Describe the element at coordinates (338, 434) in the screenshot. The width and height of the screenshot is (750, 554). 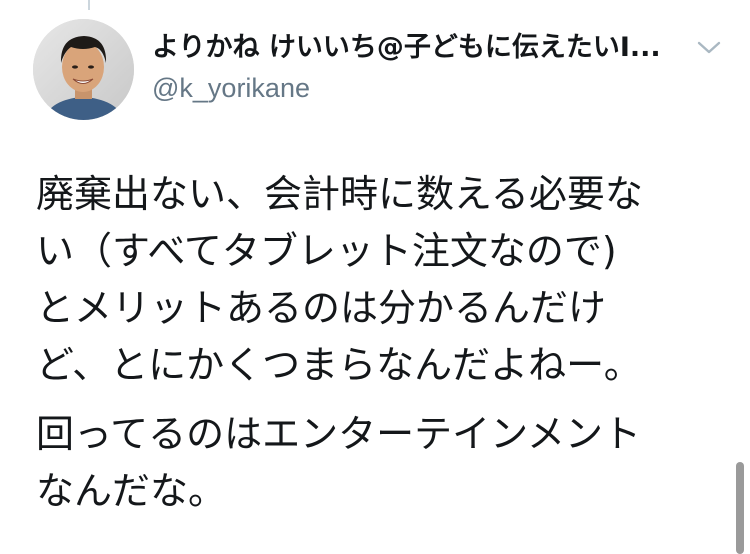
I see `tweet-line: 回ってるのはエンターテインメント` at that location.